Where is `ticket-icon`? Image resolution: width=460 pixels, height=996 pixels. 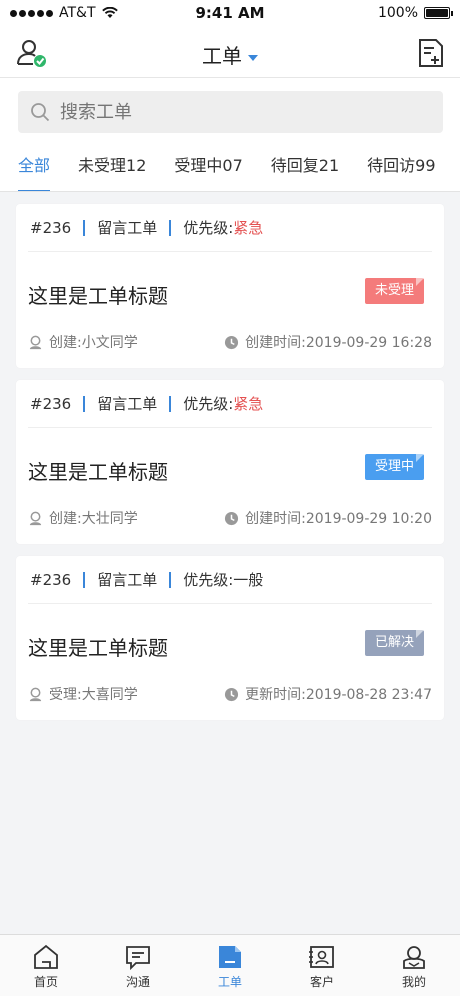 ticket-icon is located at coordinates (230, 957).